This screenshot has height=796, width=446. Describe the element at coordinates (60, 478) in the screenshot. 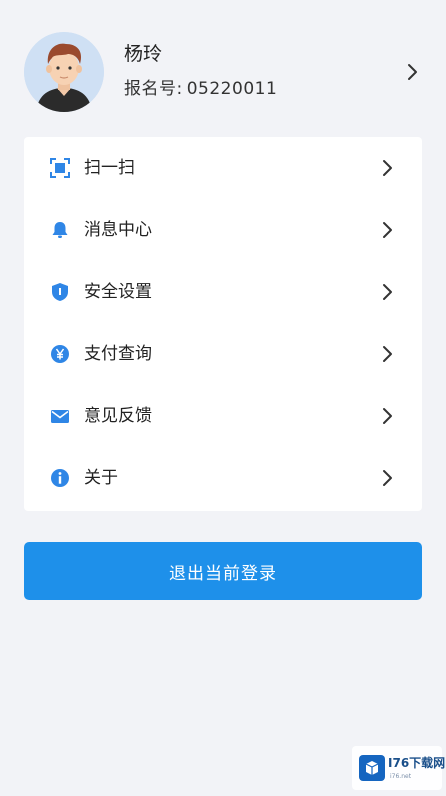

I see `info-icon` at that location.